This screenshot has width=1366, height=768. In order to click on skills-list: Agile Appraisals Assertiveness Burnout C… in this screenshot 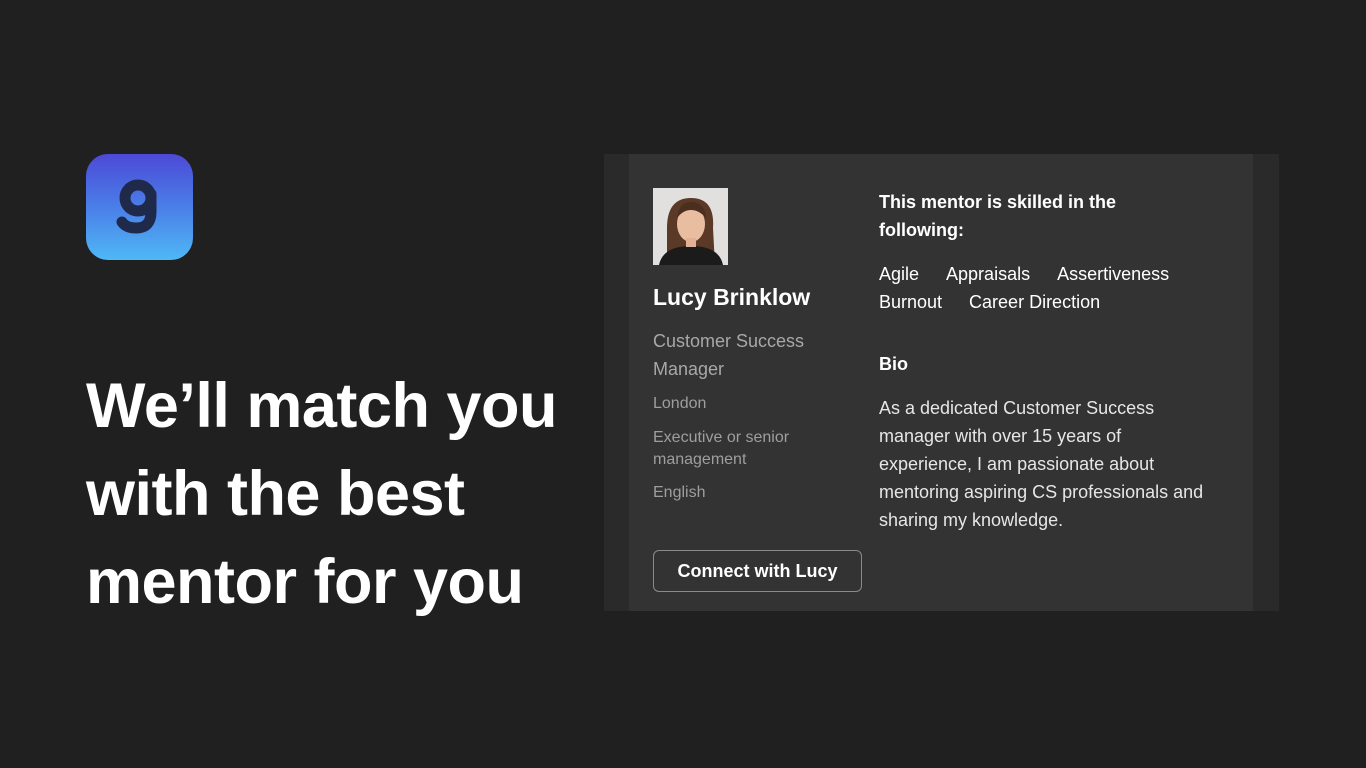, I will do `click(1054, 288)`.